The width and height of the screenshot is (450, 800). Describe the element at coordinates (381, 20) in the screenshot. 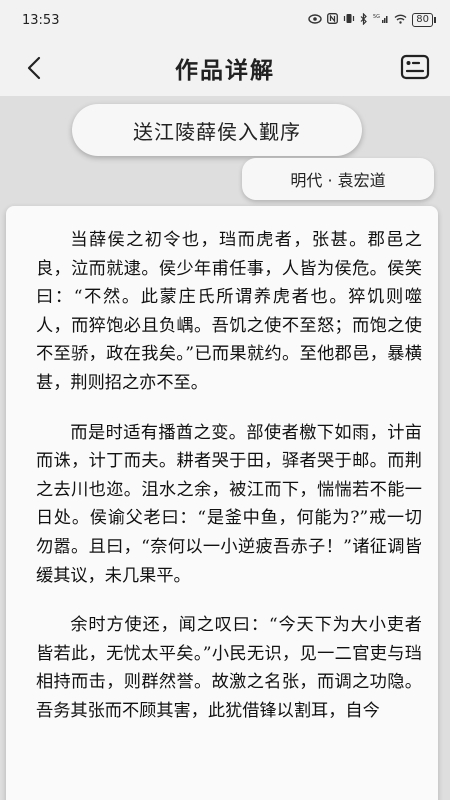

I see `signal-icon: 5G` at that location.